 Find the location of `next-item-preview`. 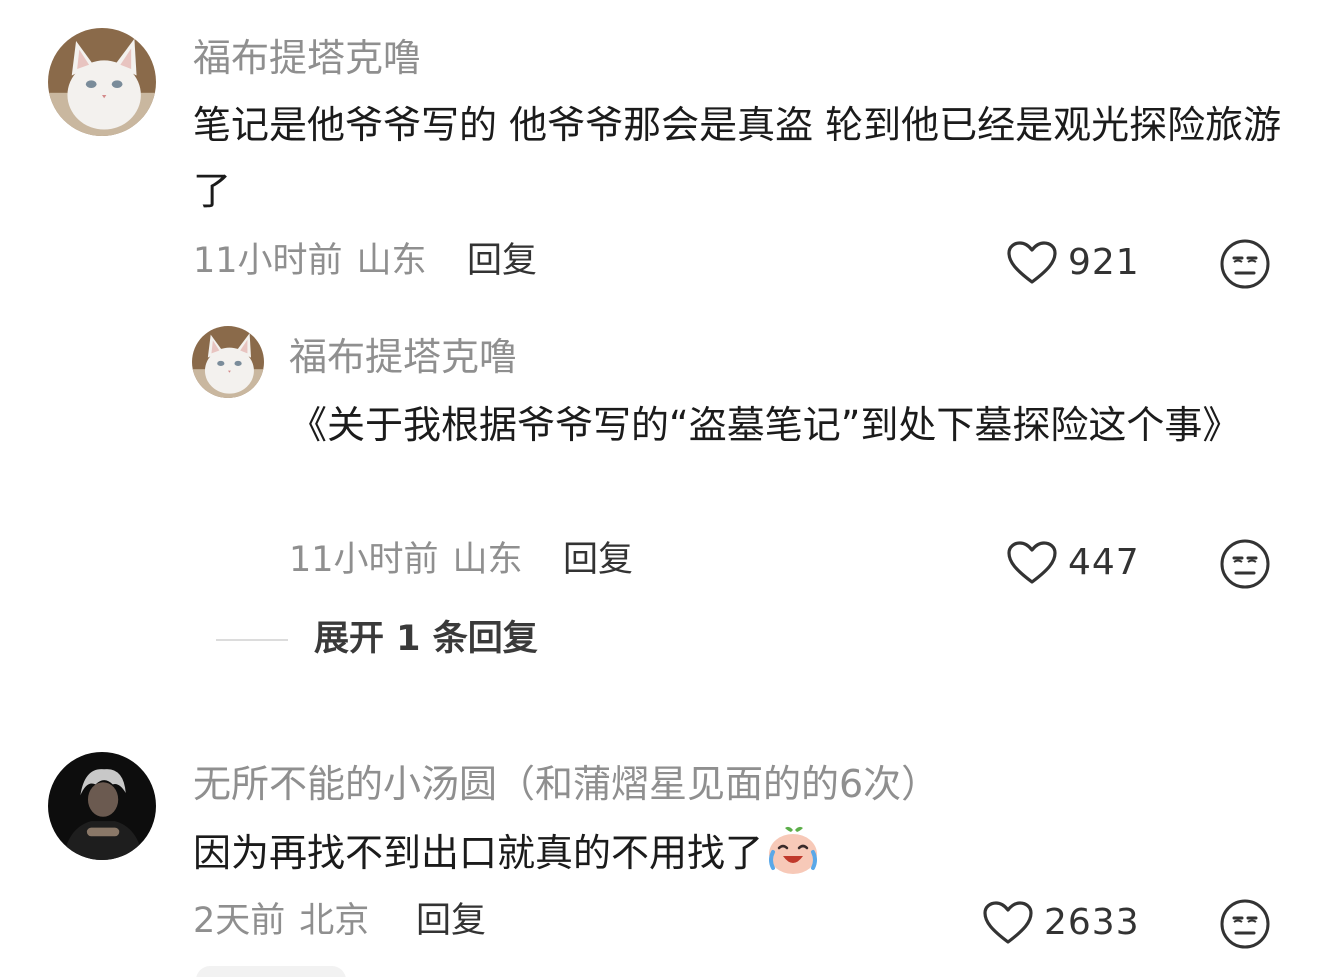

next-item-preview is located at coordinates (271, 971).